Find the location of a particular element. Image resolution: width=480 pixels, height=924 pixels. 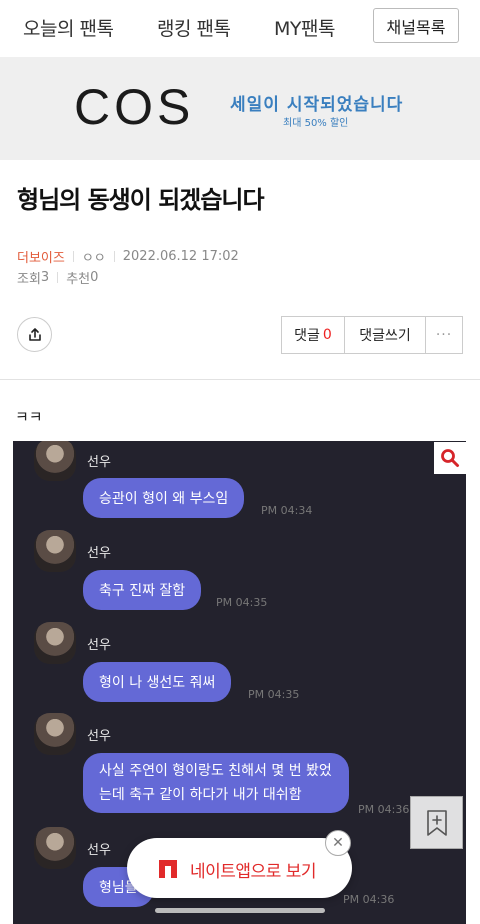

nav-tab-today: 오늘의 팬톡 is located at coordinates (68, 27).